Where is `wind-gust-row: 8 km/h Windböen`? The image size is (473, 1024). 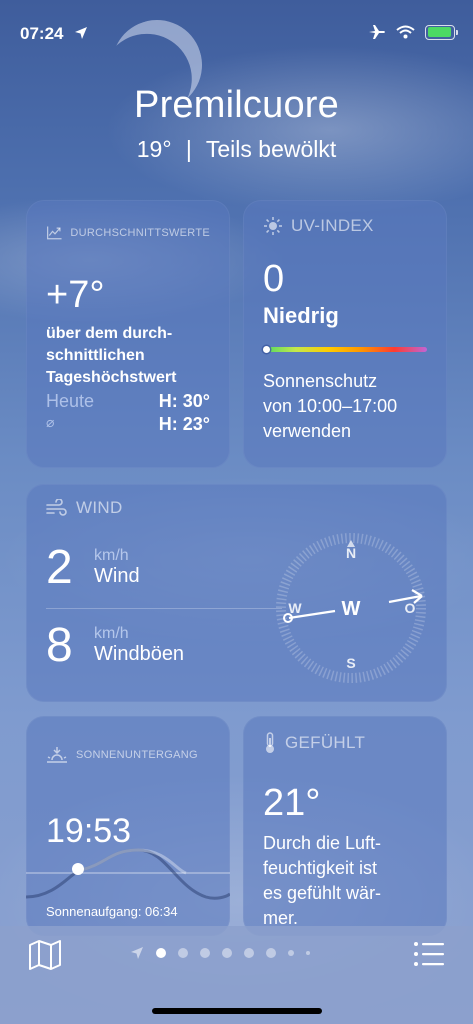
wind-gust-row: 8 km/h Windböen is located at coordinates (115, 645).